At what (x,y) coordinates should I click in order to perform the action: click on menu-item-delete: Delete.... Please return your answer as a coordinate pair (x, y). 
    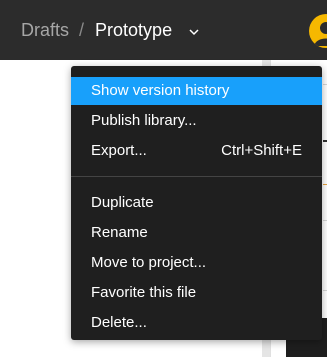
    Looking at the image, I should click on (196, 323).